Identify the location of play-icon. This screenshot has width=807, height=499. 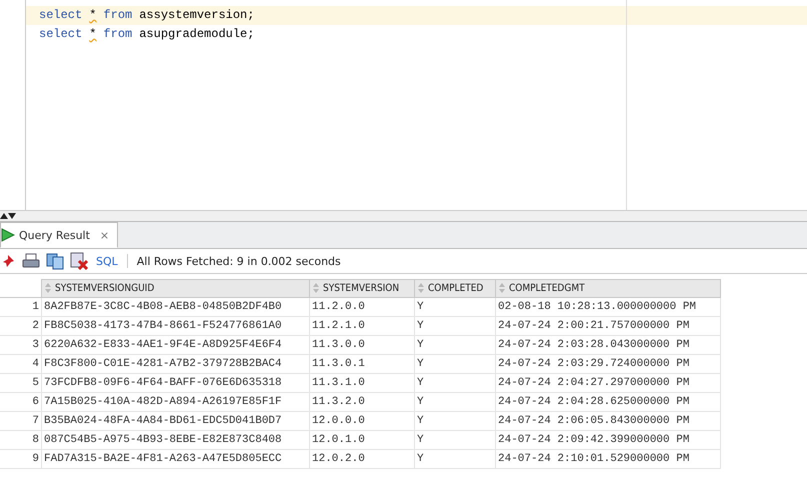
(8, 235).